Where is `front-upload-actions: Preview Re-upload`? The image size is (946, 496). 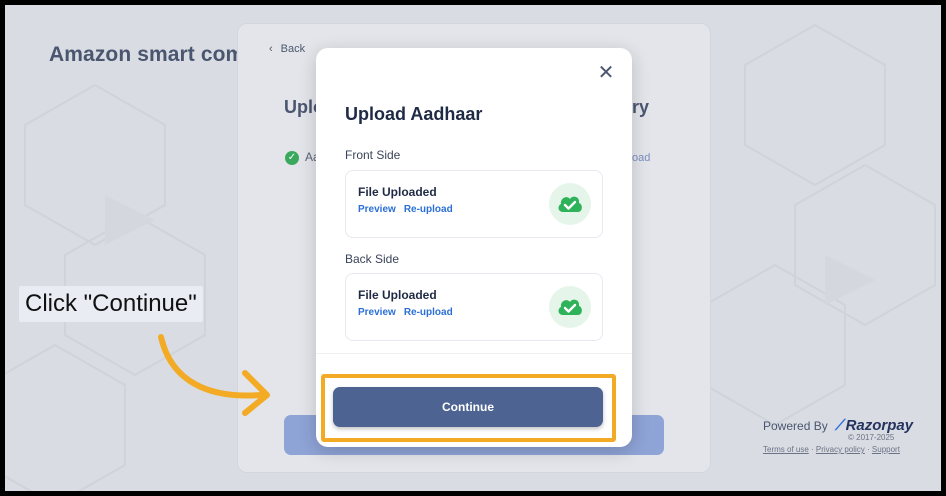 front-upload-actions: Preview Re-upload is located at coordinates (409, 209).